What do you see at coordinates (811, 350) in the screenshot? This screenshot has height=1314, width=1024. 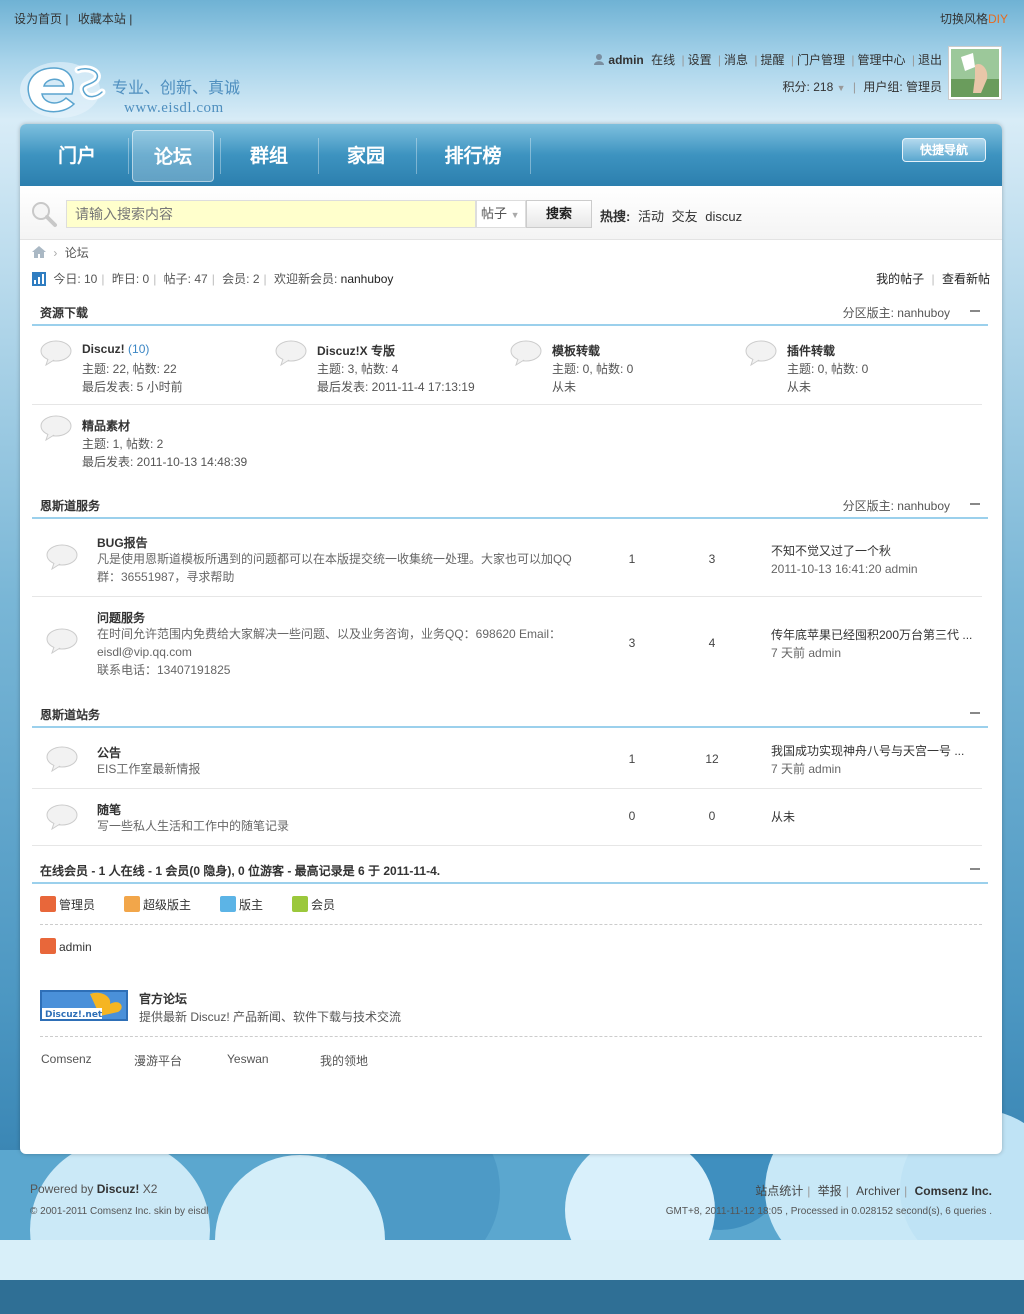 I see `forum-title: 插件转载` at bounding box center [811, 350].